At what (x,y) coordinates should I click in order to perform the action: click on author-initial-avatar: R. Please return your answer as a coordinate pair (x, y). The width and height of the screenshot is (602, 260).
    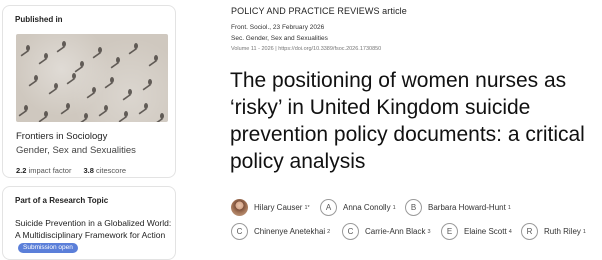
    Looking at the image, I should click on (529, 231).